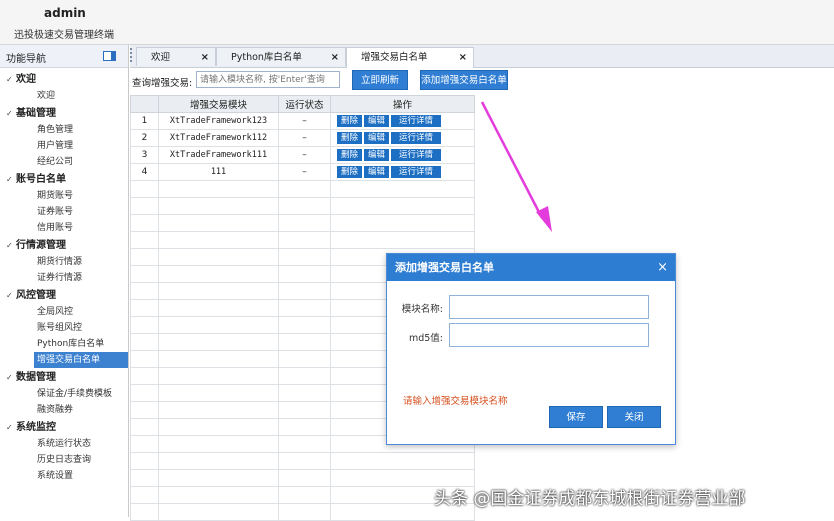  I want to click on nav-item-welcome: 欢迎, so click(64, 96).